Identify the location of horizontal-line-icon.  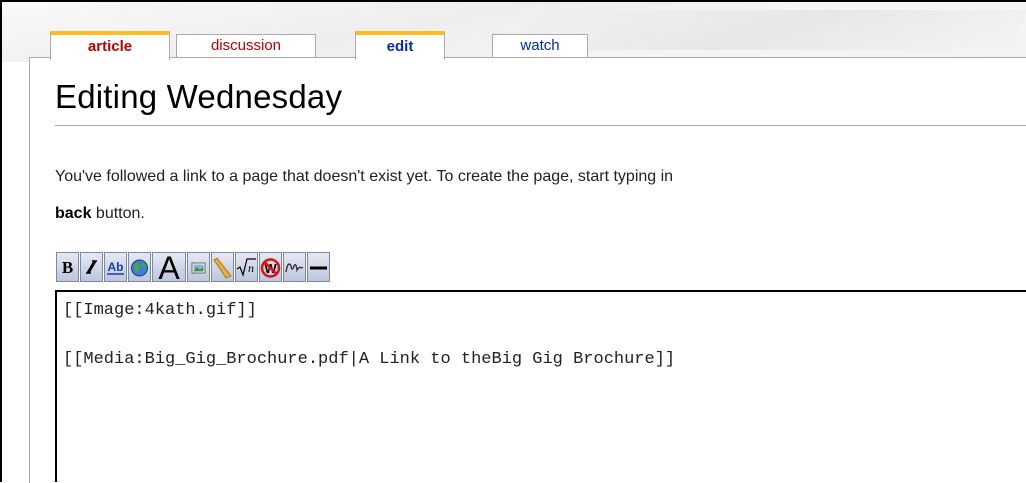
(318, 268).